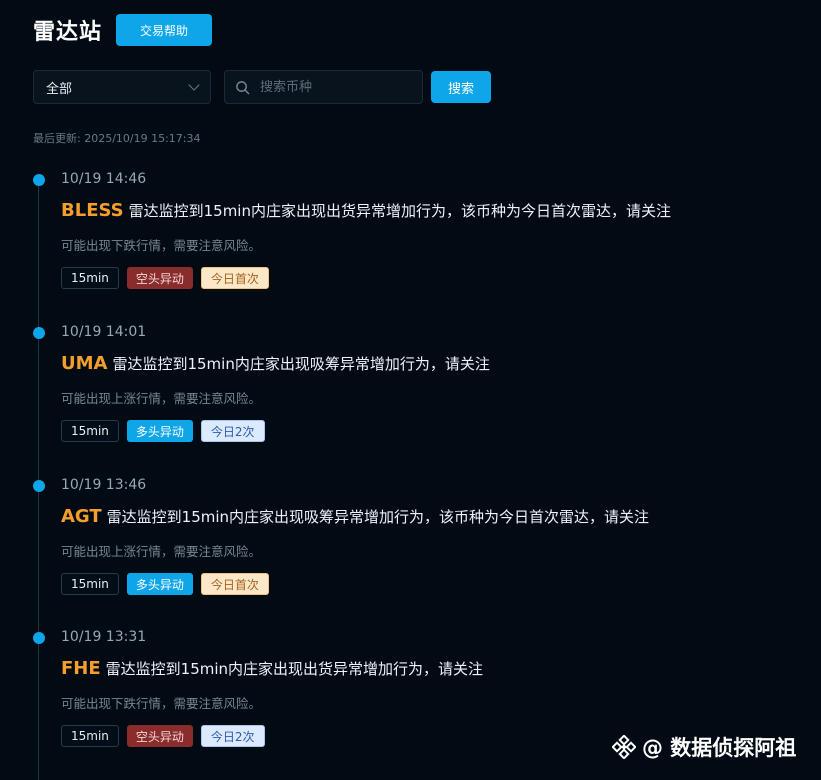 Image resolution: width=821 pixels, height=780 pixels. I want to click on category-select-value: 全部, so click(59, 89).